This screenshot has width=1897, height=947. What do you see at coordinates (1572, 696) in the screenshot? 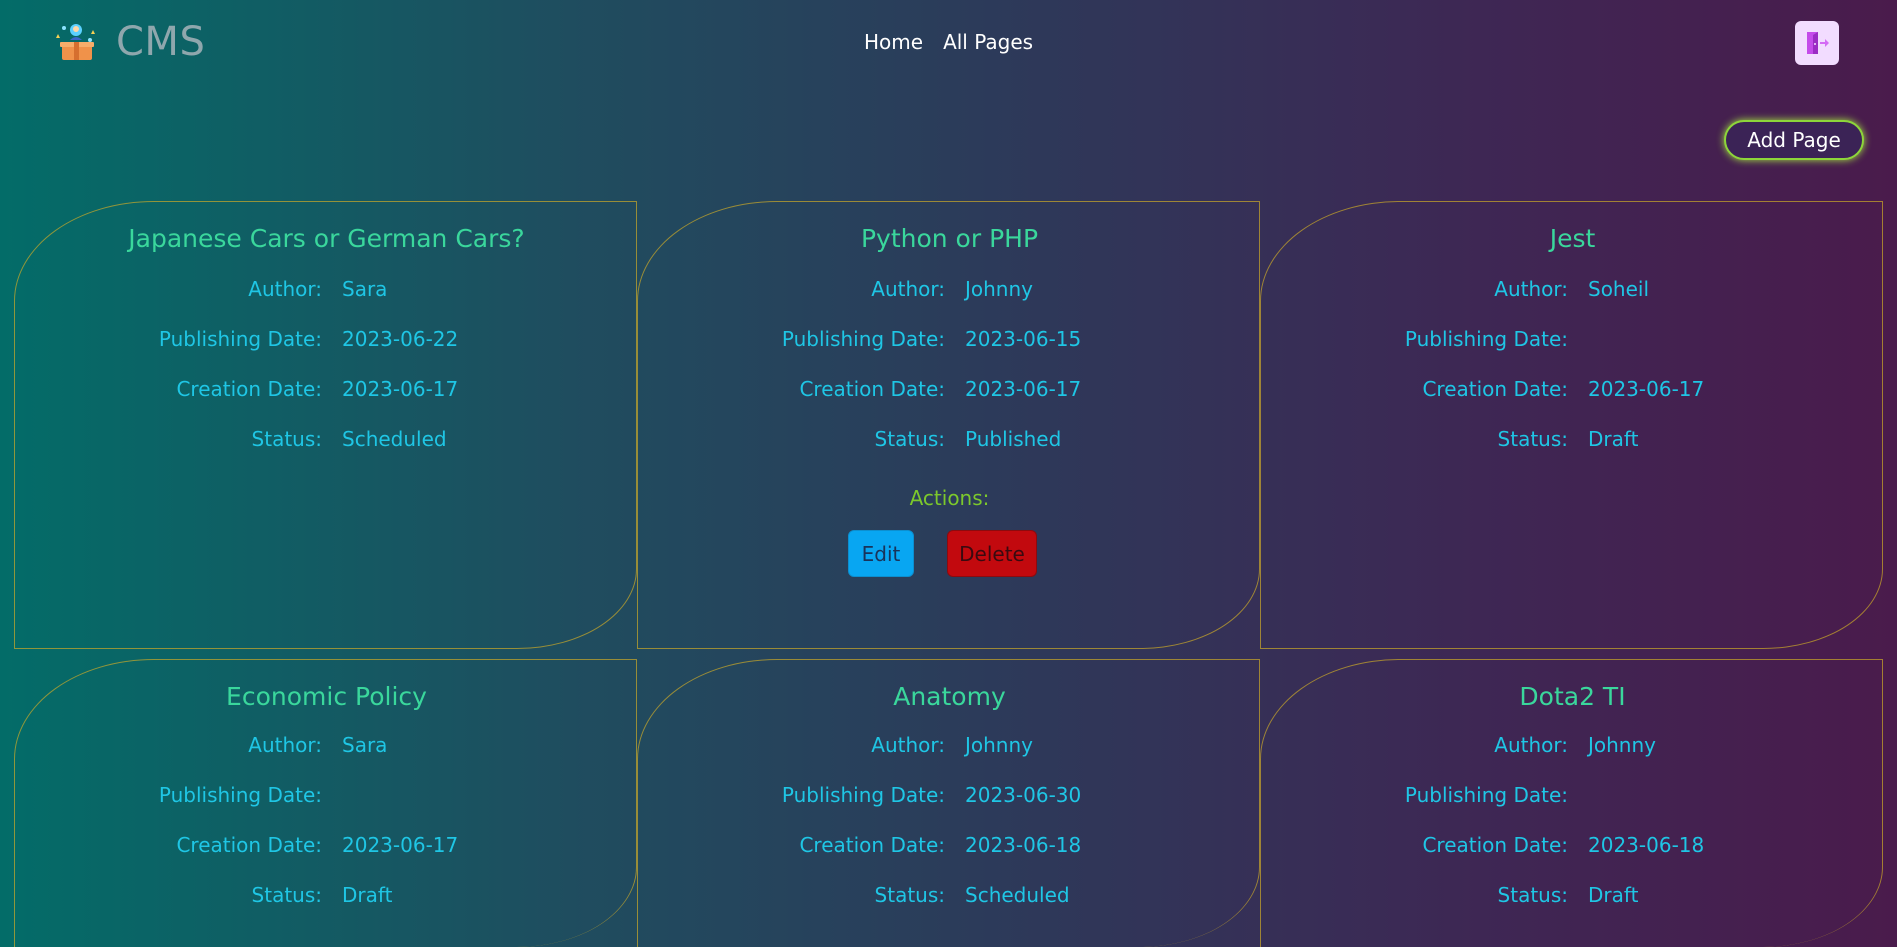
I see `page-title: Dota2 TI` at bounding box center [1572, 696].